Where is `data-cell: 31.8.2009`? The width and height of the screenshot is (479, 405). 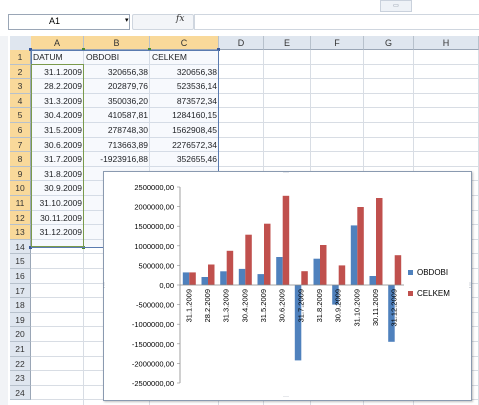 data-cell: 31.8.2009 is located at coordinates (57, 174).